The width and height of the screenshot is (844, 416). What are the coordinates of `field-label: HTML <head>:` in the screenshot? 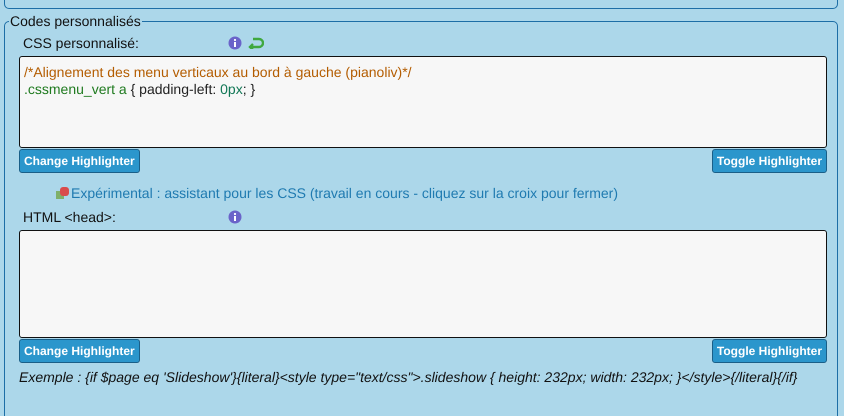 It's located at (70, 217).